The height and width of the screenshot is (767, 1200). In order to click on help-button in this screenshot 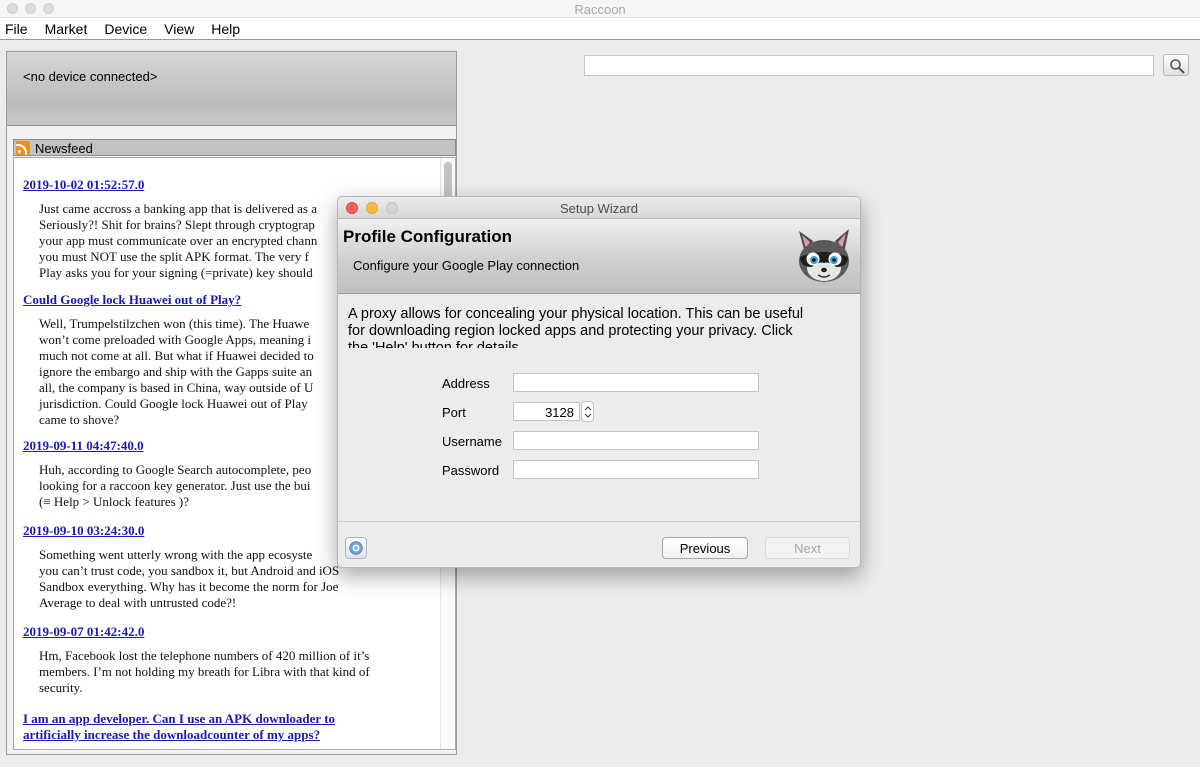, I will do `click(356, 548)`.